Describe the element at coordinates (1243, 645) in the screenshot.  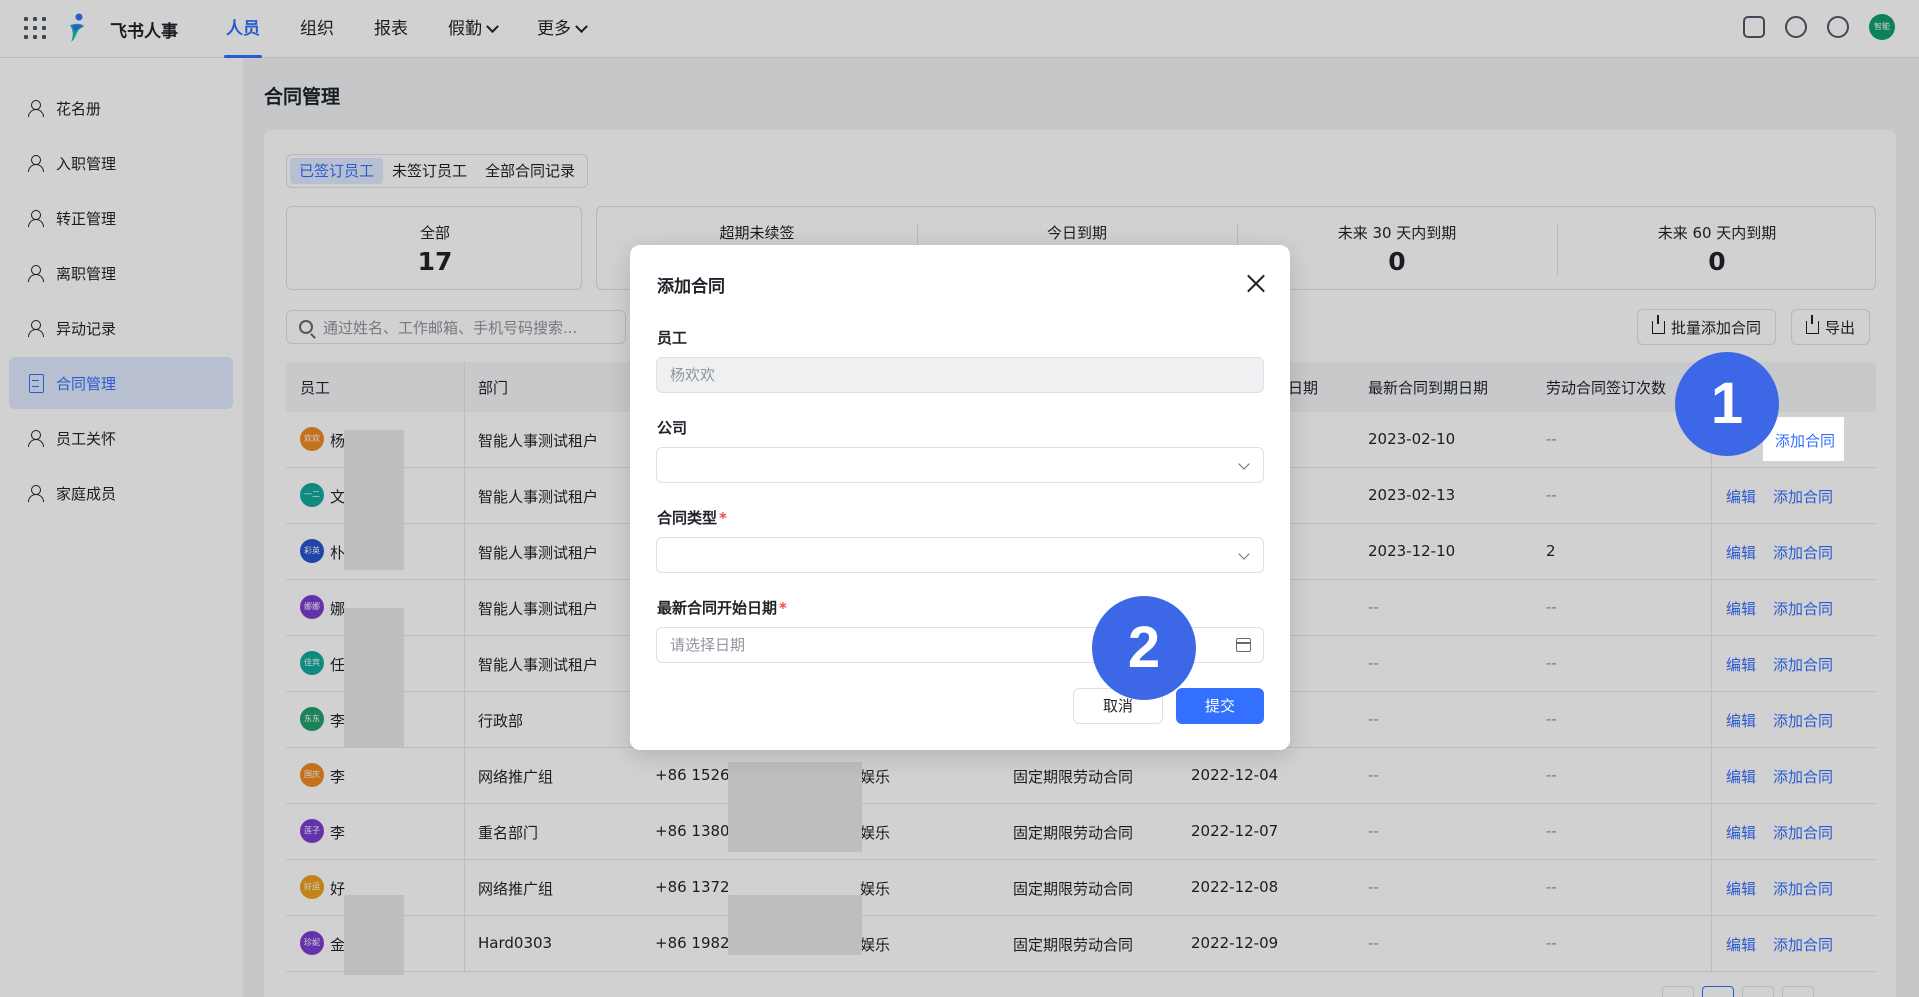
I see `calendar-icon` at that location.